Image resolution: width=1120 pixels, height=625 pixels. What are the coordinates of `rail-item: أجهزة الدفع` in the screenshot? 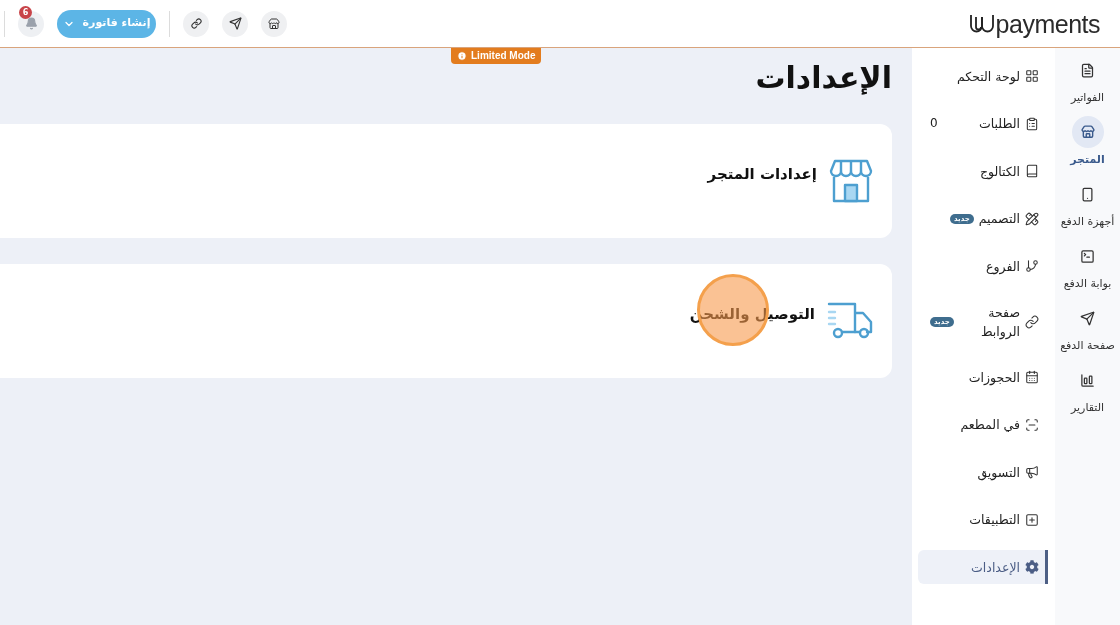 It's located at (1087, 204).